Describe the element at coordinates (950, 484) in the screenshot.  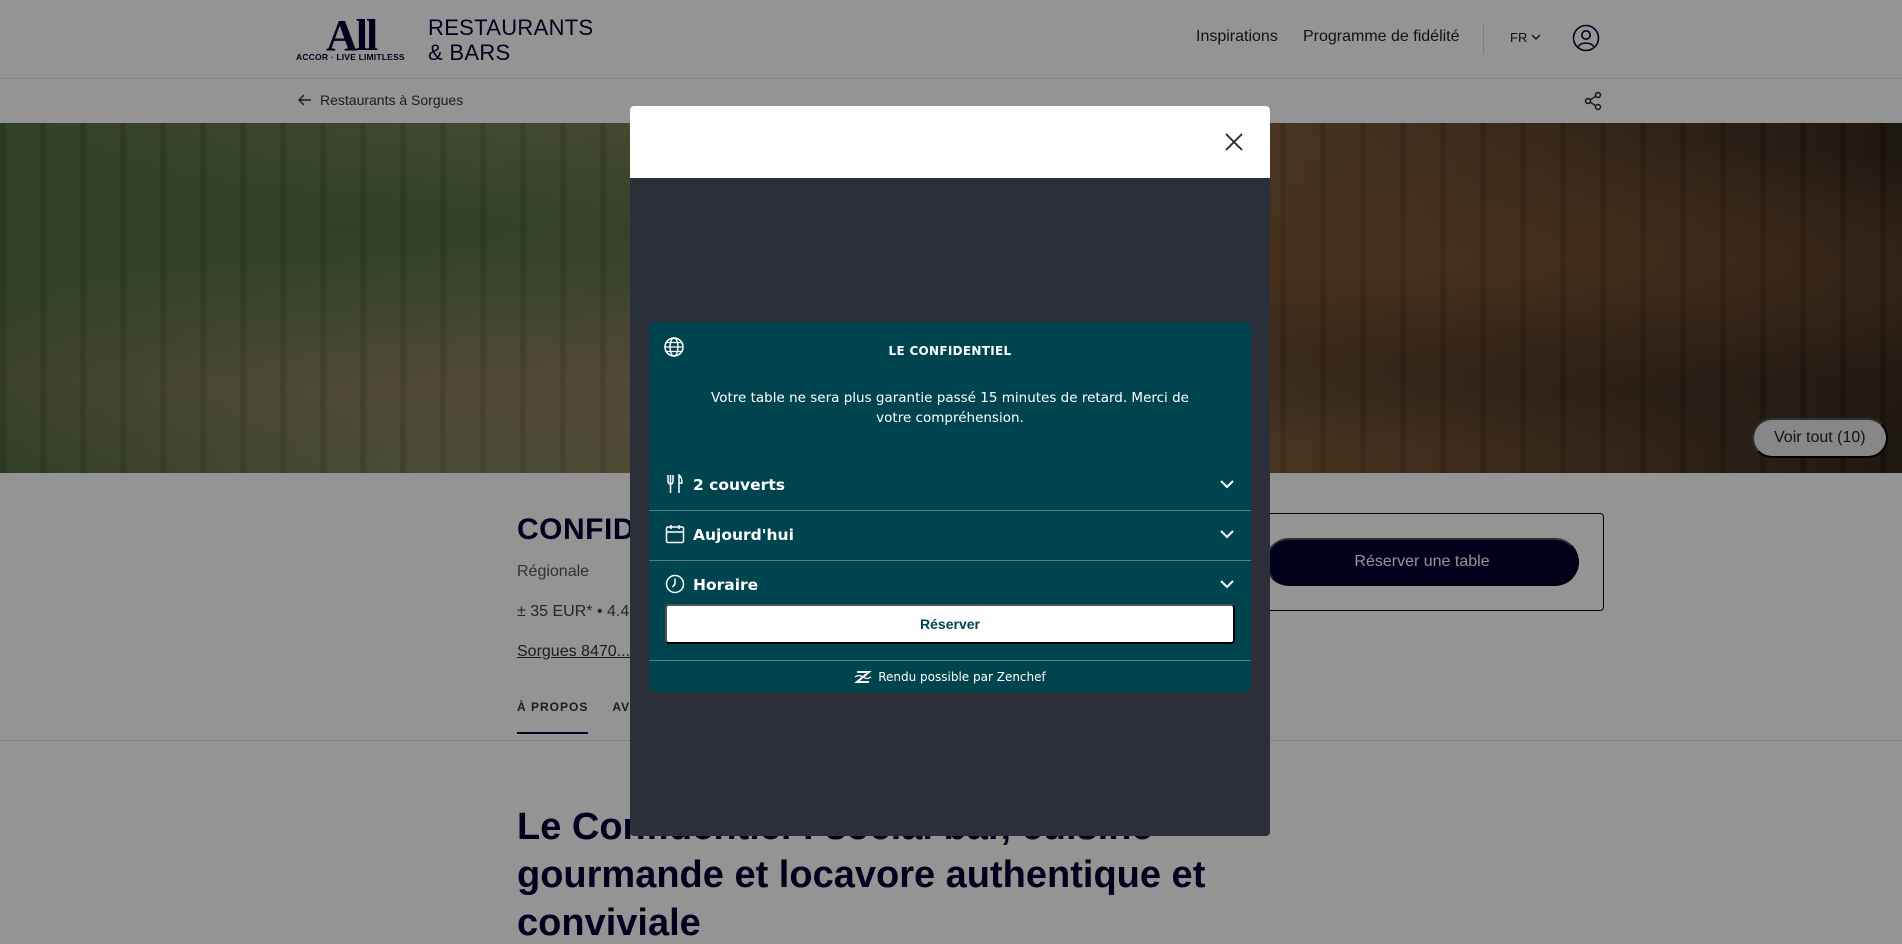
I see `guests-selector: 2 couverts` at that location.